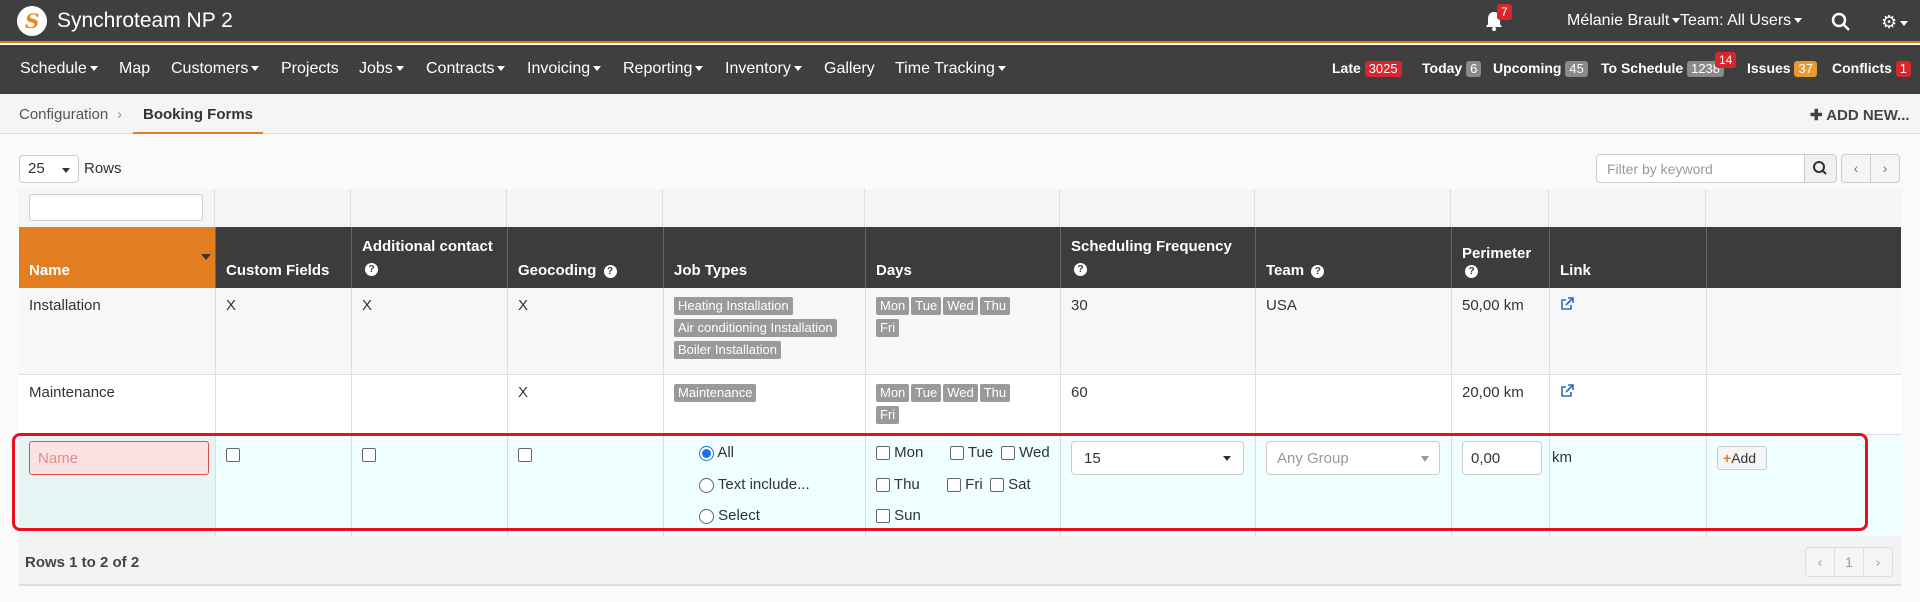 This screenshot has height=602, width=1920. I want to click on nav-gallery: Gallery, so click(849, 69).